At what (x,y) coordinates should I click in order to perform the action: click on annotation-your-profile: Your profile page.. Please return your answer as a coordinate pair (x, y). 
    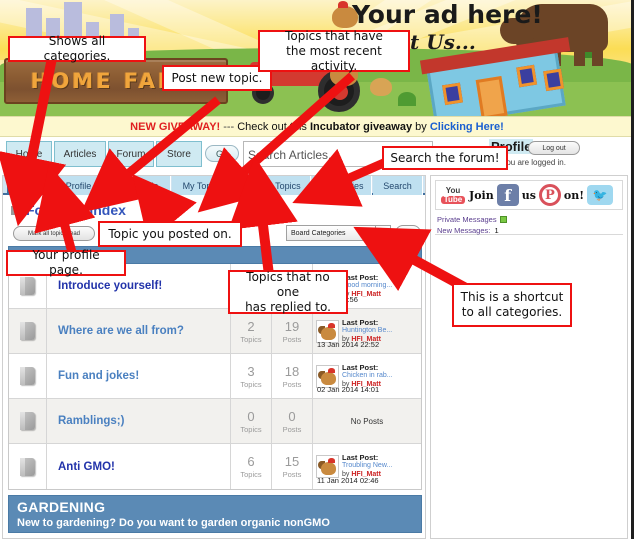
    Looking at the image, I should click on (66, 262).